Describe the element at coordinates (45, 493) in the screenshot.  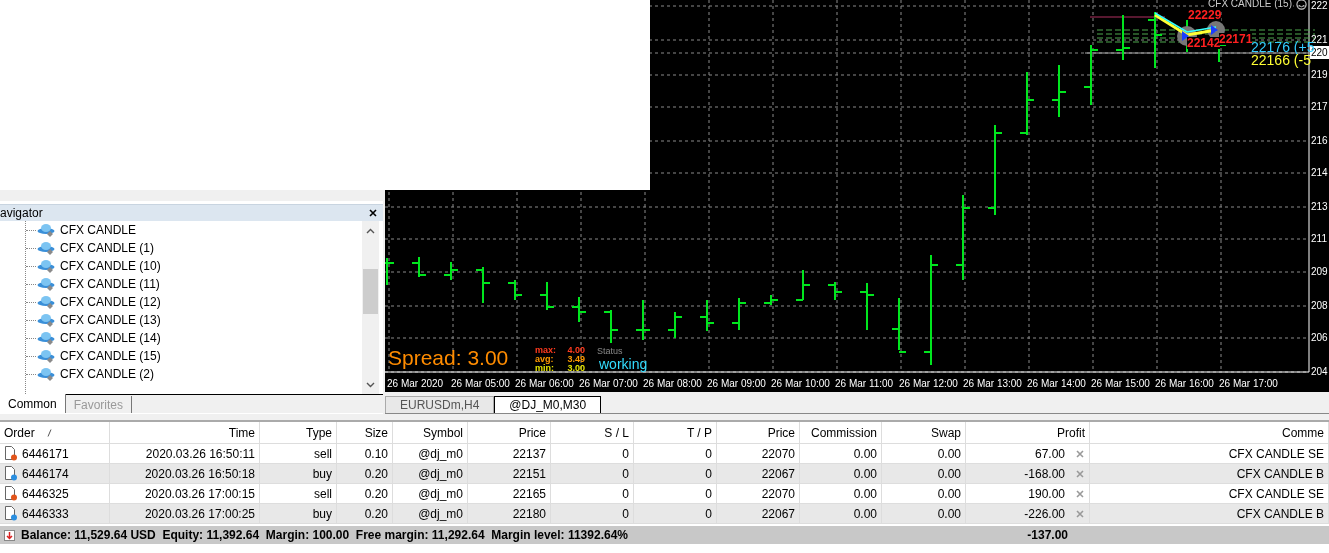
I see `table-cell: 6446325` at that location.